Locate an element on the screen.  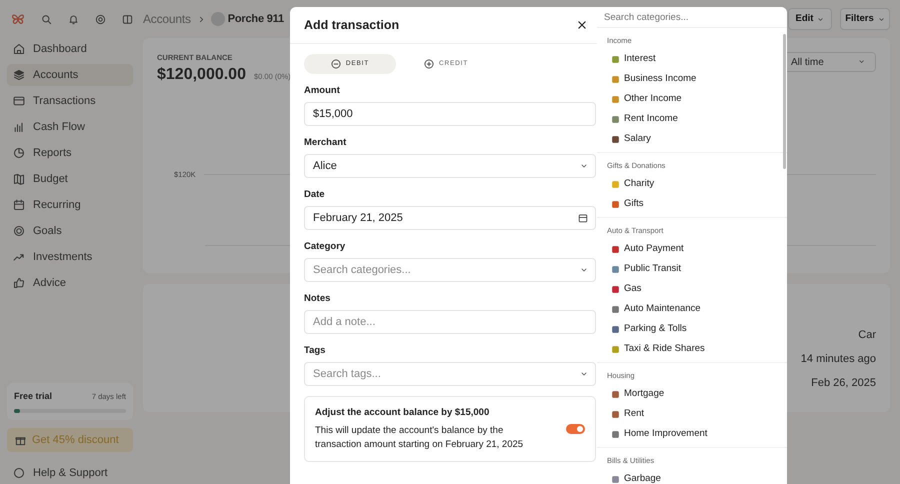
field-label: Merchant is located at coordinates (326, 142).